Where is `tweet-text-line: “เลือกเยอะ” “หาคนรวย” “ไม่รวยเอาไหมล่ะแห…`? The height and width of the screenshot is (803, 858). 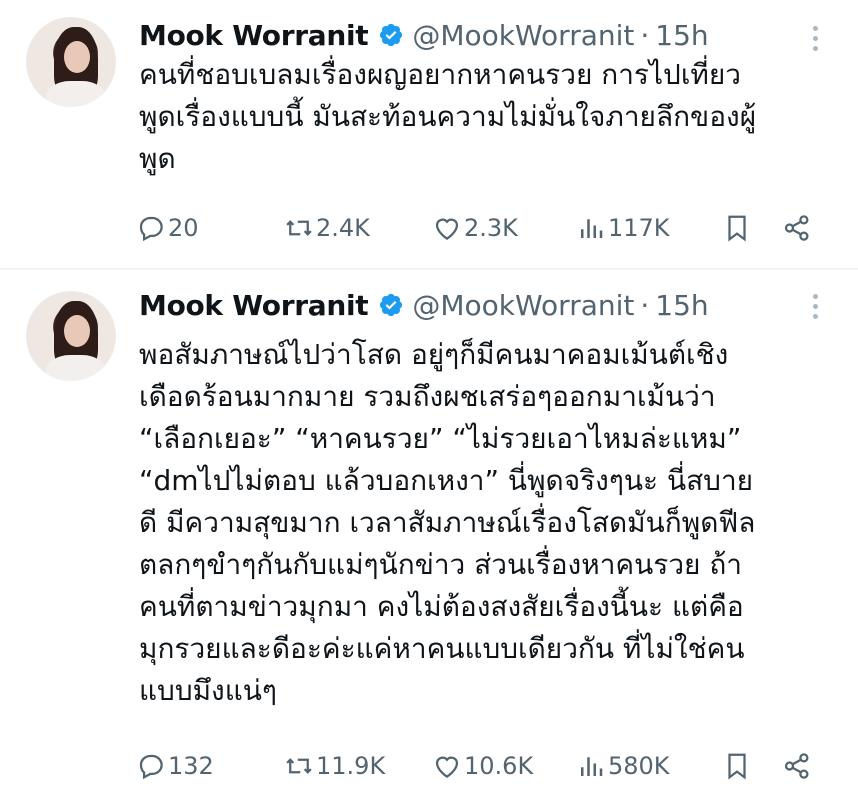 tweet-text-line: “เลือกเยอะ” “หาคนรวย” “ไม่รวยเอาไหมล่ะแห… is located at coordinates (440, 438).